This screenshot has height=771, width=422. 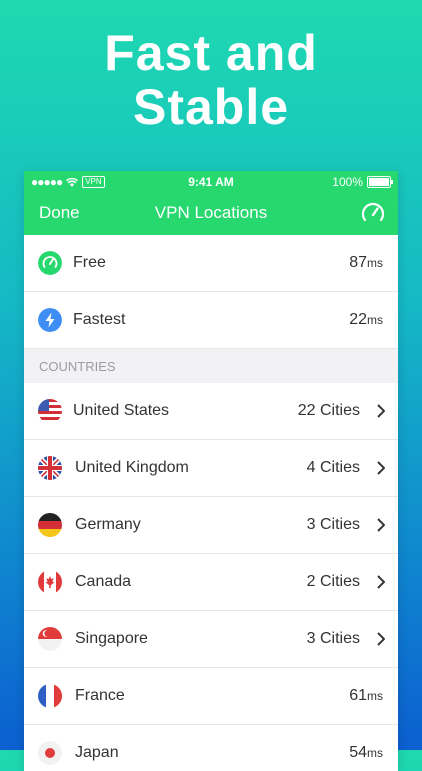 I want to click on list-item-fastest: Fastest 22ms, so click(x=211, y=320).